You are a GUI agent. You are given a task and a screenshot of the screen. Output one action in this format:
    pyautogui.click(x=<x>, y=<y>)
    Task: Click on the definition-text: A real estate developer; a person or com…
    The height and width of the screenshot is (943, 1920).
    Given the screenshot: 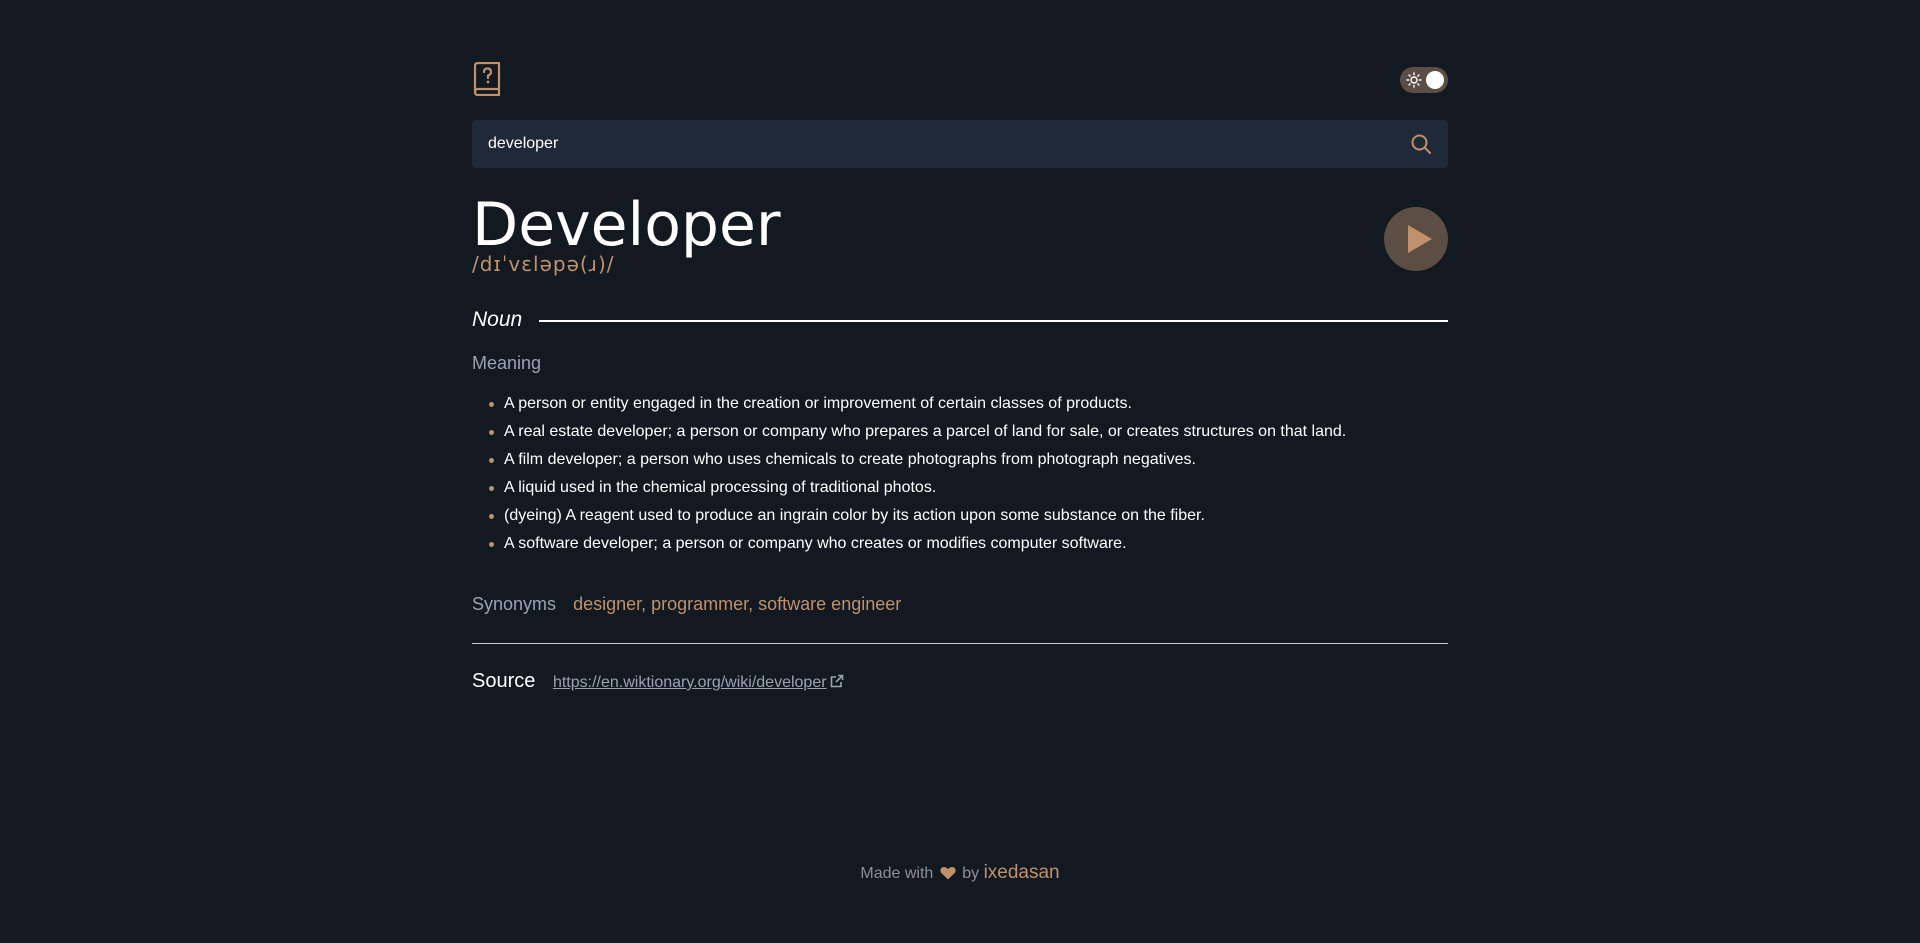 What is the action you would take?
    pyautogui.click(x=925, y=431)
    